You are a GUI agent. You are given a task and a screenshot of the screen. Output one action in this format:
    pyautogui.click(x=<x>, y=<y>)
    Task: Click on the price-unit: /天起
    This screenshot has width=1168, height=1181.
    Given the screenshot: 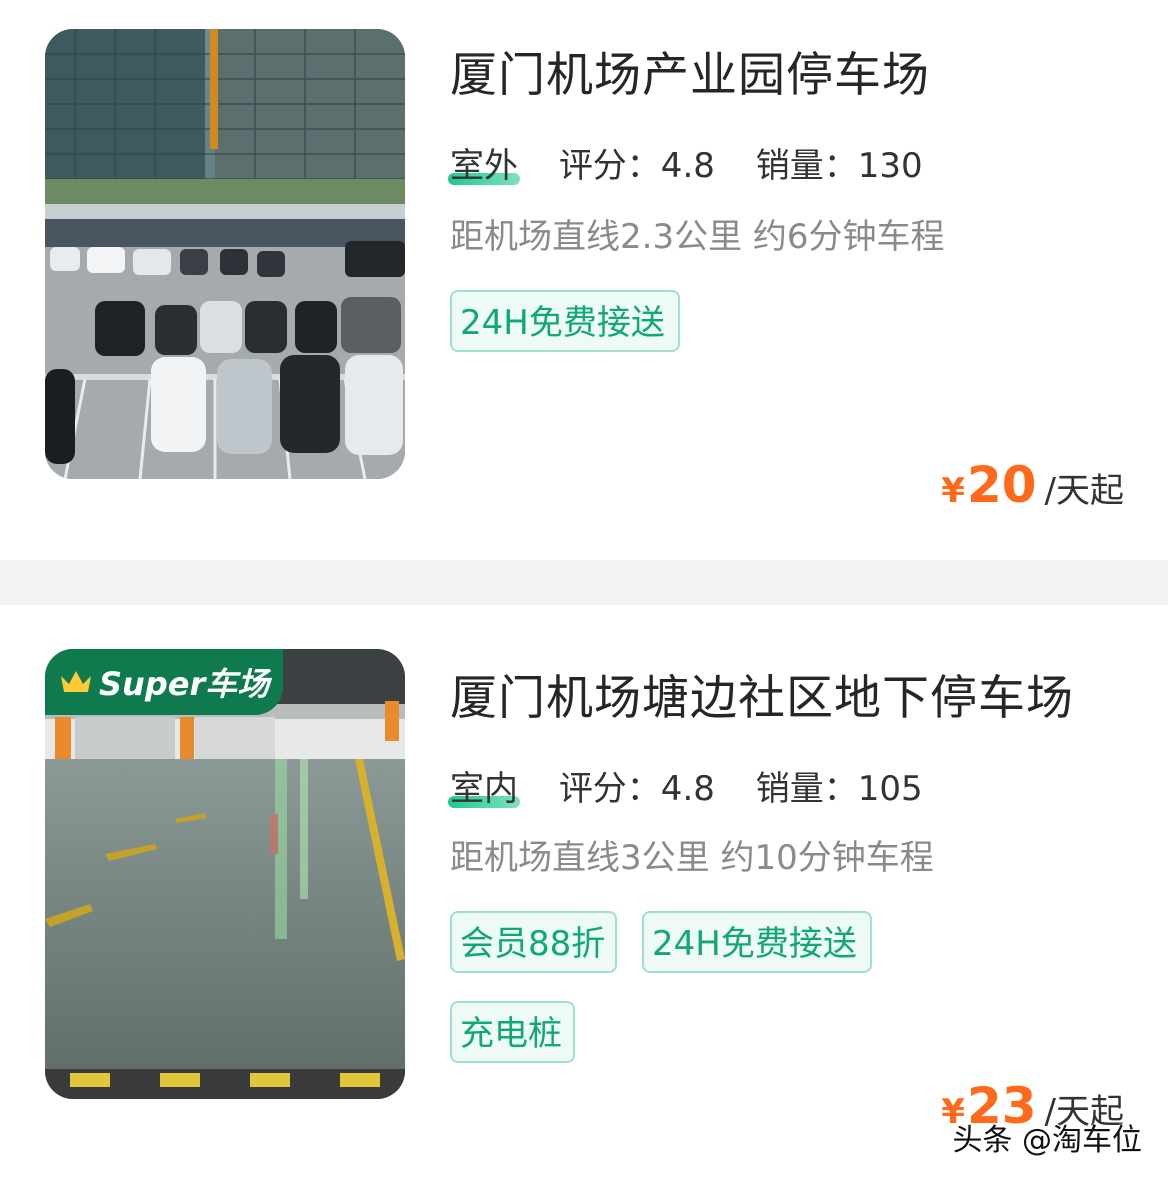 What is the action you would take?
    pyautogui.click(x=1084, y=491)
    